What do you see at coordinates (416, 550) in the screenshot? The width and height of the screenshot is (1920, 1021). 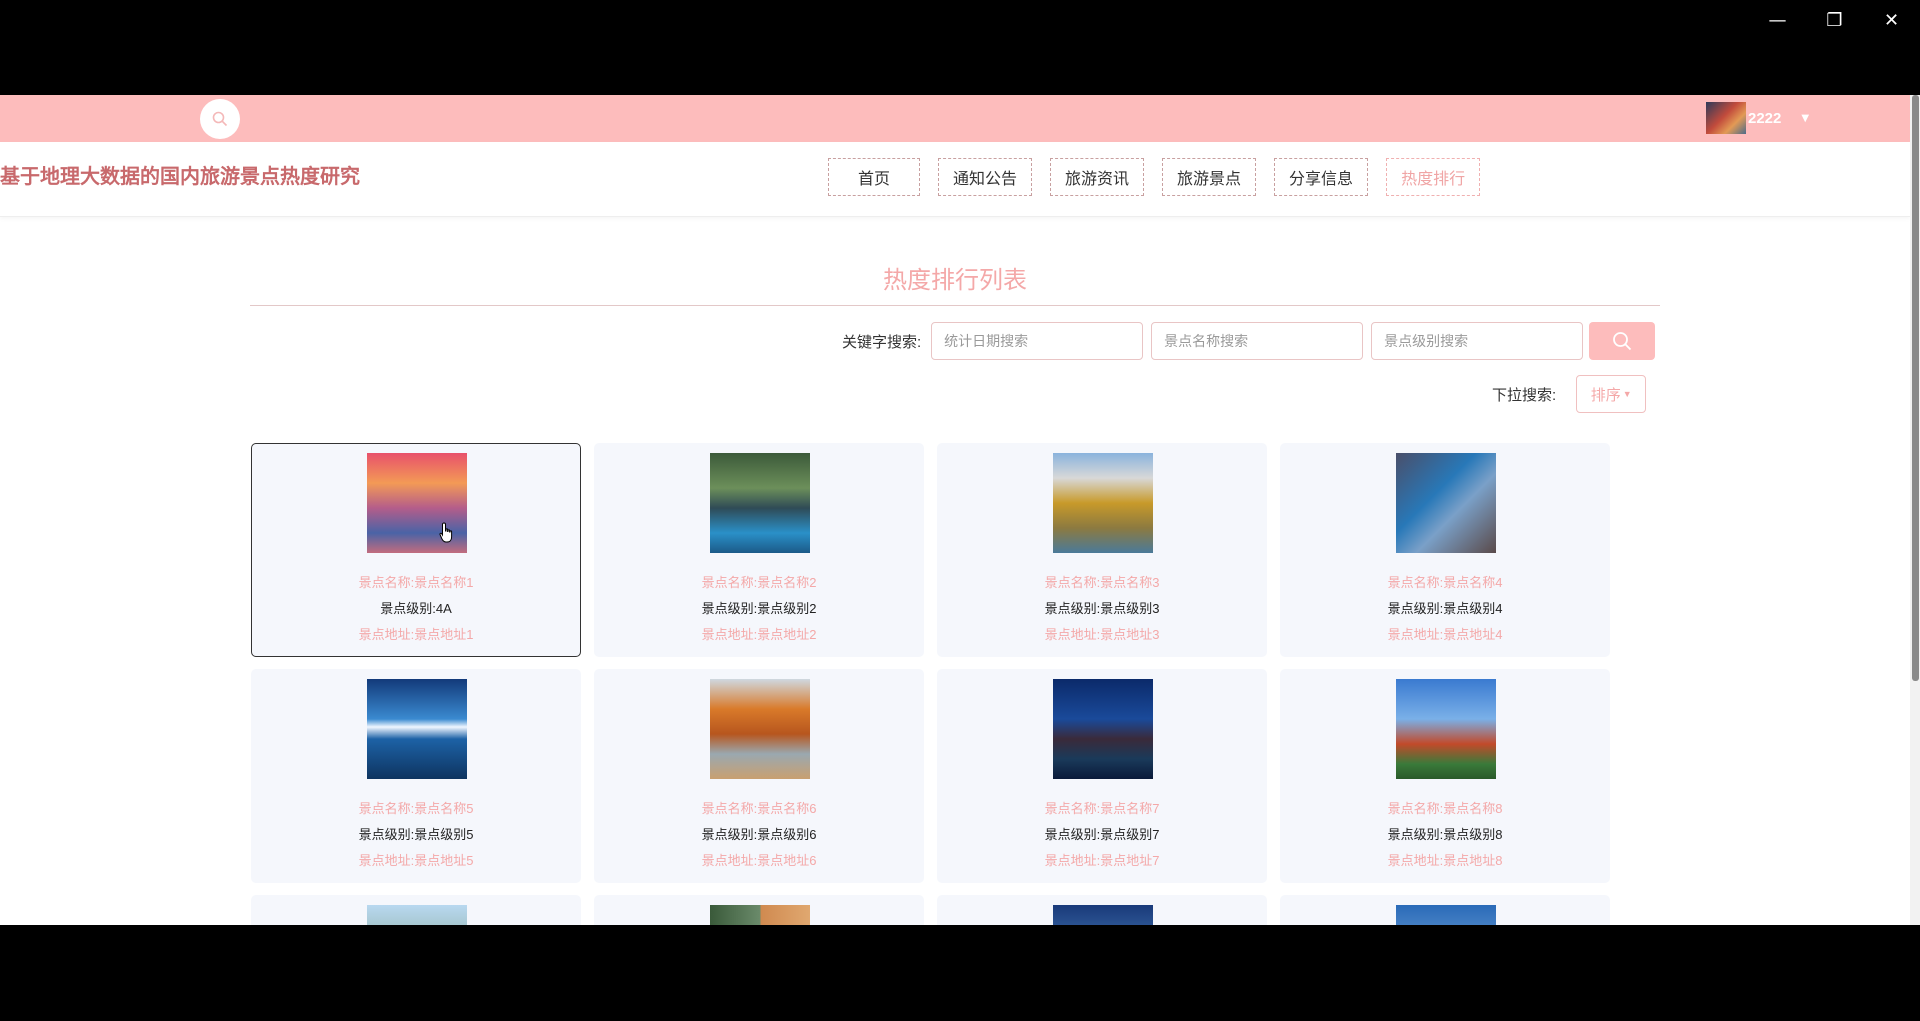 I see `scenic-card: 景点名称:景点名称1 景点级别:4A 景点地址:景点地址1` at bounding box center [416, 550].